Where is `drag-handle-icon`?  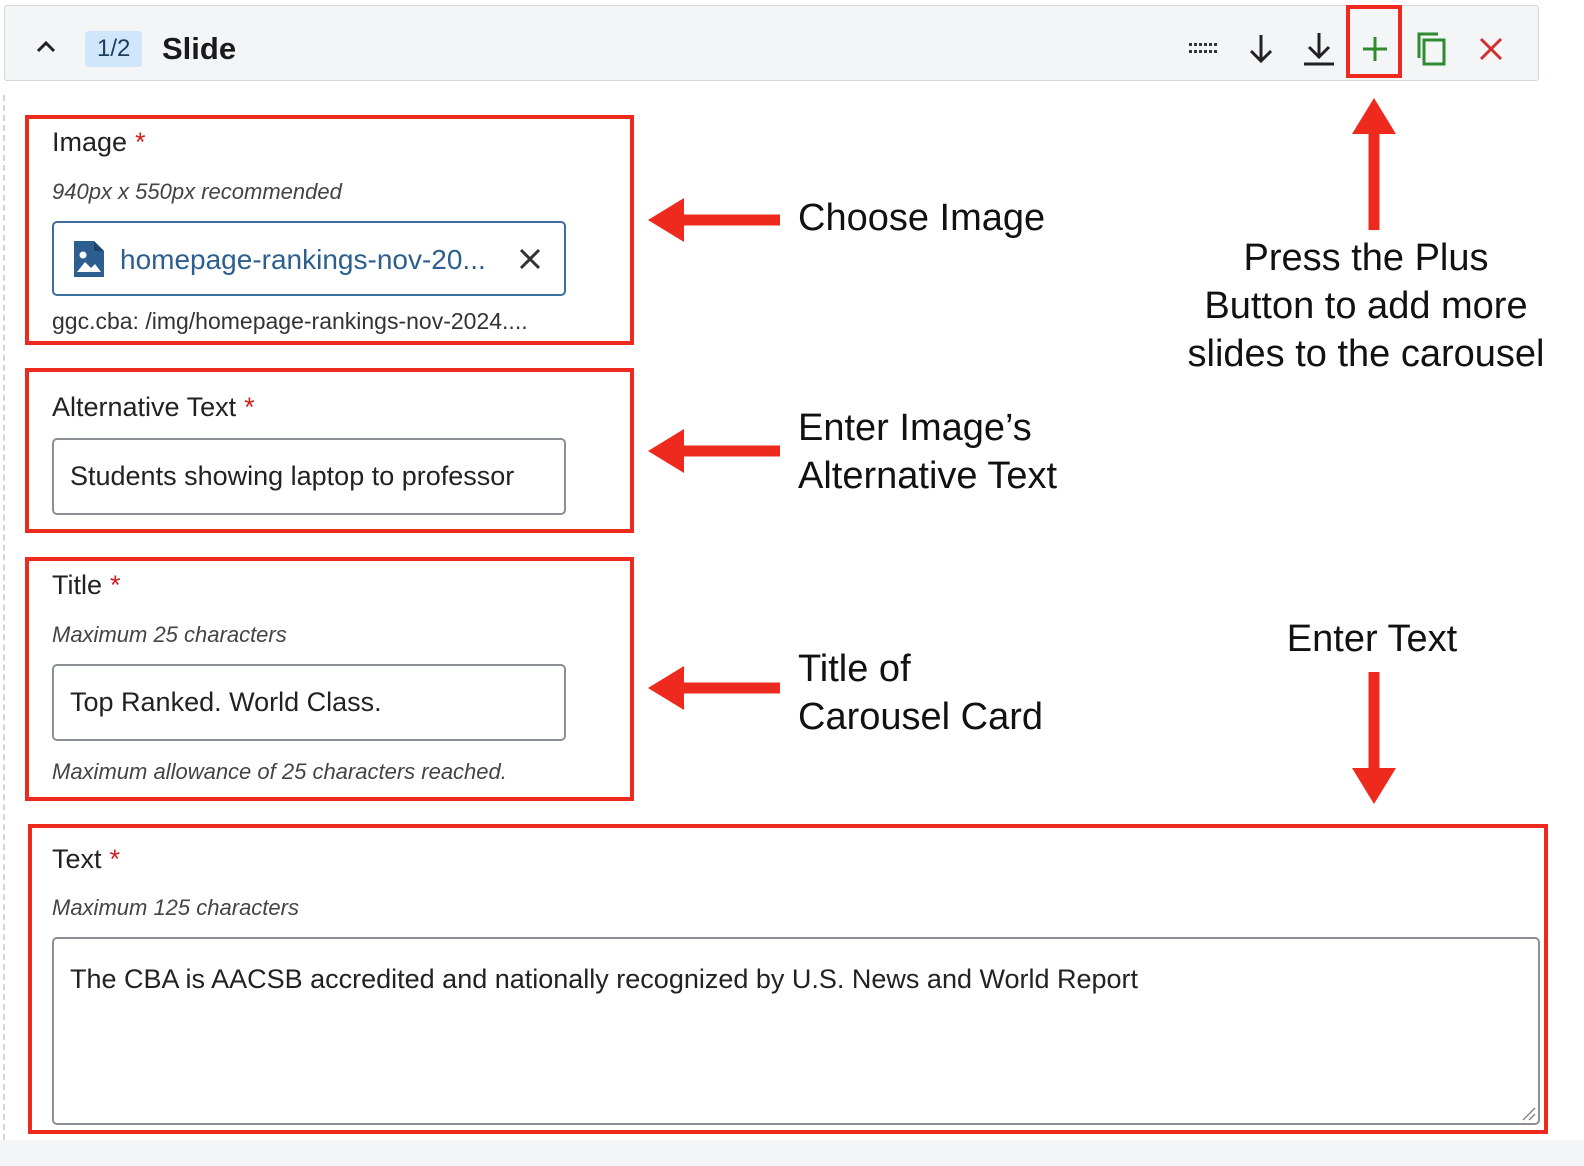
drag-handle-icon is located at coordinates (1203, 49).